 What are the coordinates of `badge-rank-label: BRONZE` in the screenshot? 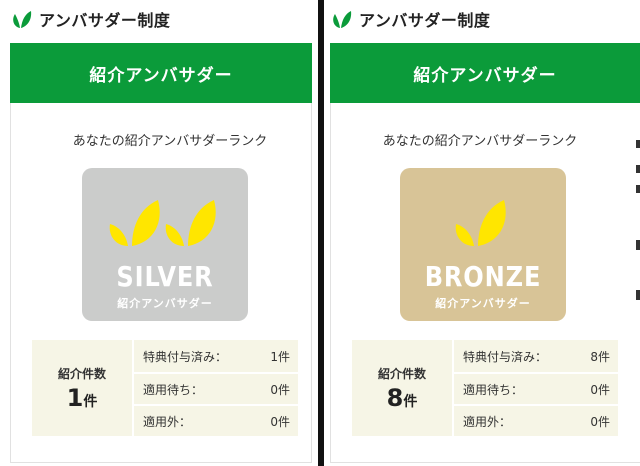 It's located at (483, 276).